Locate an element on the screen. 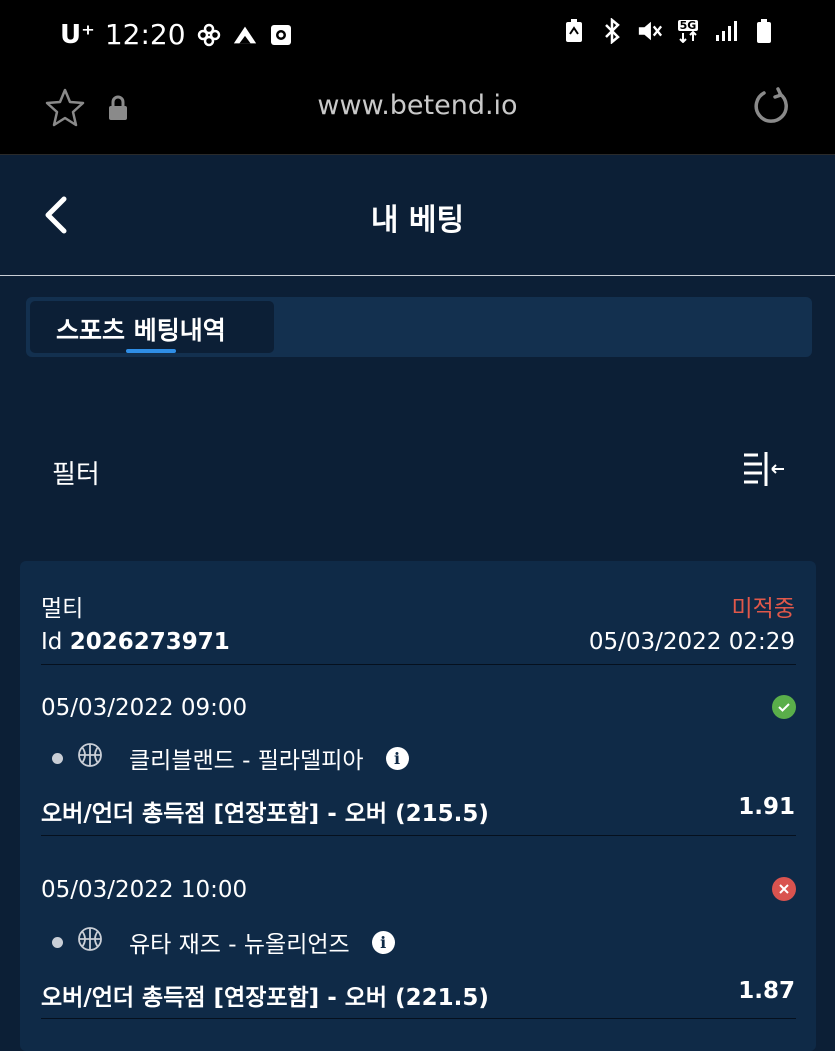 Image resolution: width=835 pixels, height=1051 pixels. clock: 12:20 is located at coordinates (145, 34).